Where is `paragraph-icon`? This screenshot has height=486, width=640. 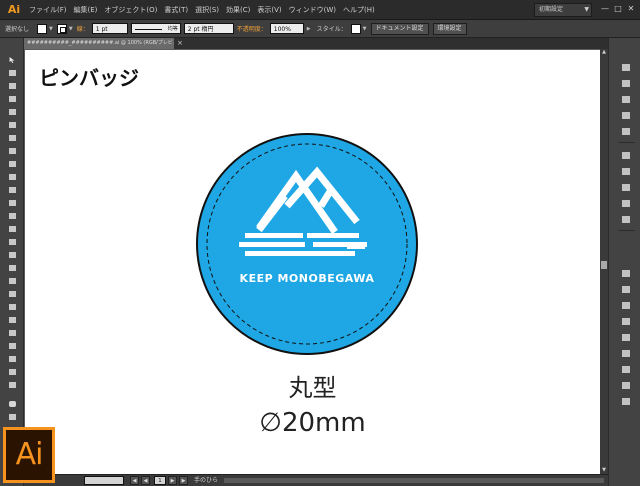
paragraph-icon is located at coordinates (626, 321).